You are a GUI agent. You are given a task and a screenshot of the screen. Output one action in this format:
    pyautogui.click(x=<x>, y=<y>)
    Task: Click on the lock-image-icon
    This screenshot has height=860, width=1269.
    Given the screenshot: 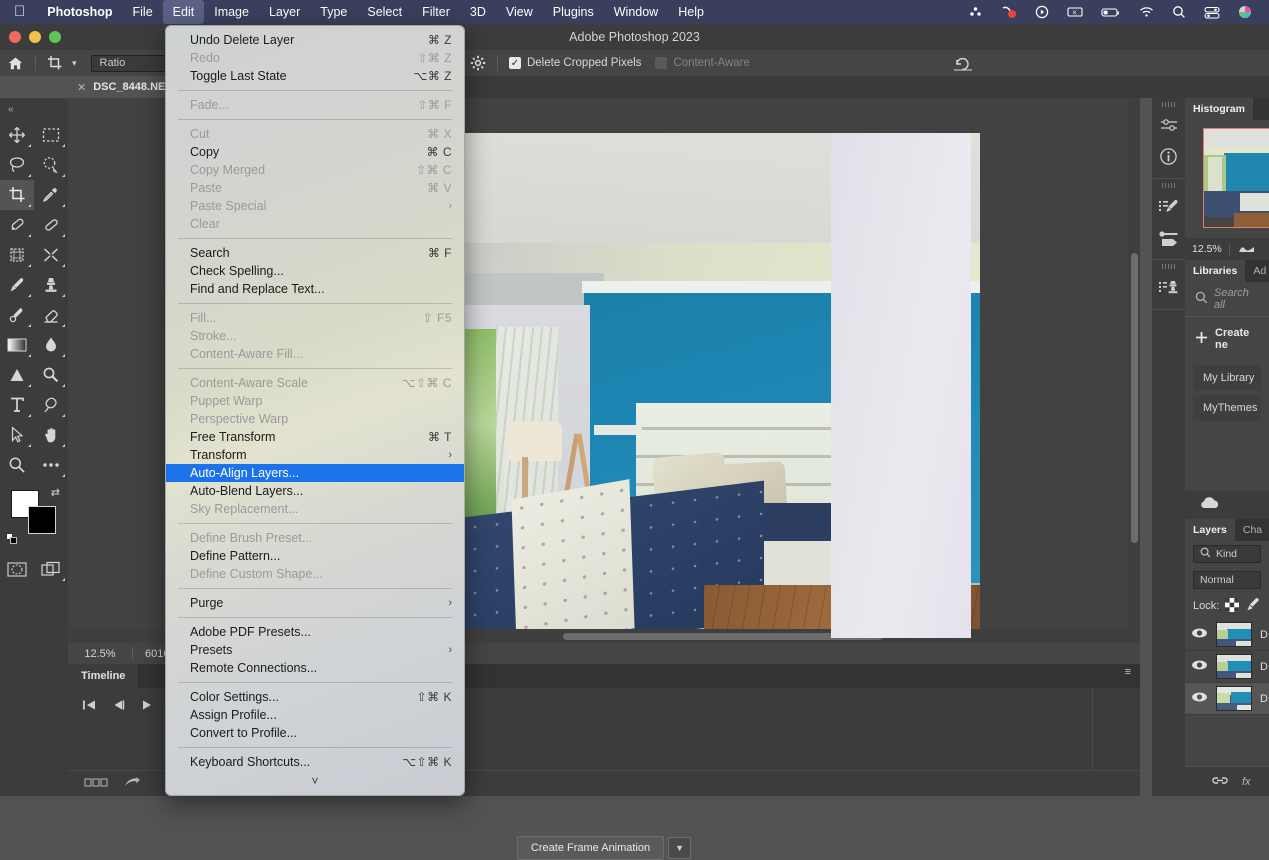 What is the action you would take?
    pyautogui.click(x=1253, y=606)
    